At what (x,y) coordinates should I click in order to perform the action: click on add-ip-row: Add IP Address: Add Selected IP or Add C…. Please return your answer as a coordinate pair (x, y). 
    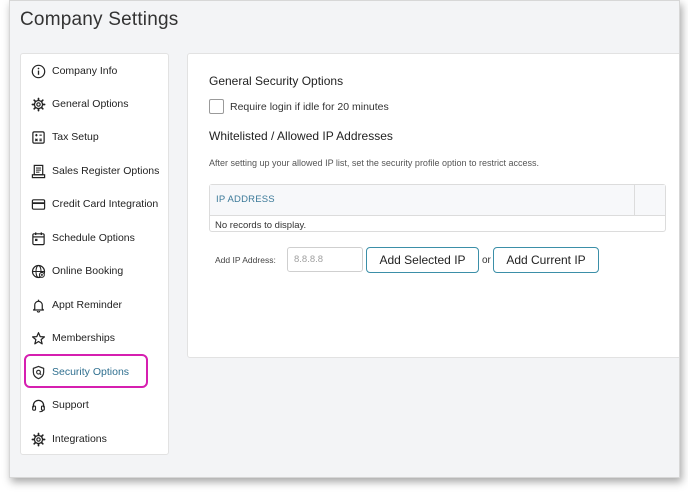
    Looking at the image, I should click on (435, 260).